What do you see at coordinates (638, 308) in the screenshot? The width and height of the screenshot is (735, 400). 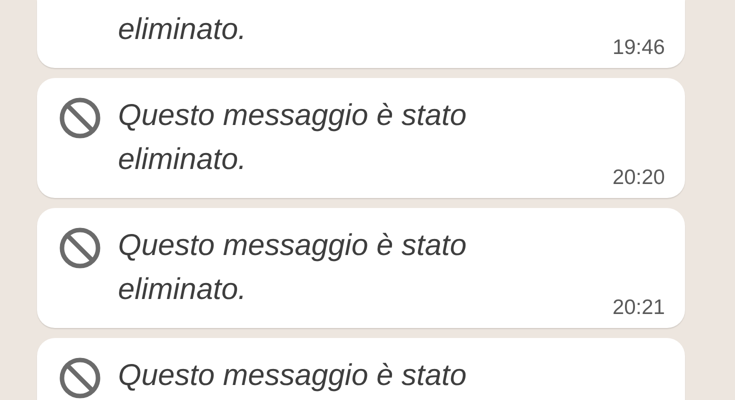 I see `message-time: 20:21` at bounding box center [638, 308].